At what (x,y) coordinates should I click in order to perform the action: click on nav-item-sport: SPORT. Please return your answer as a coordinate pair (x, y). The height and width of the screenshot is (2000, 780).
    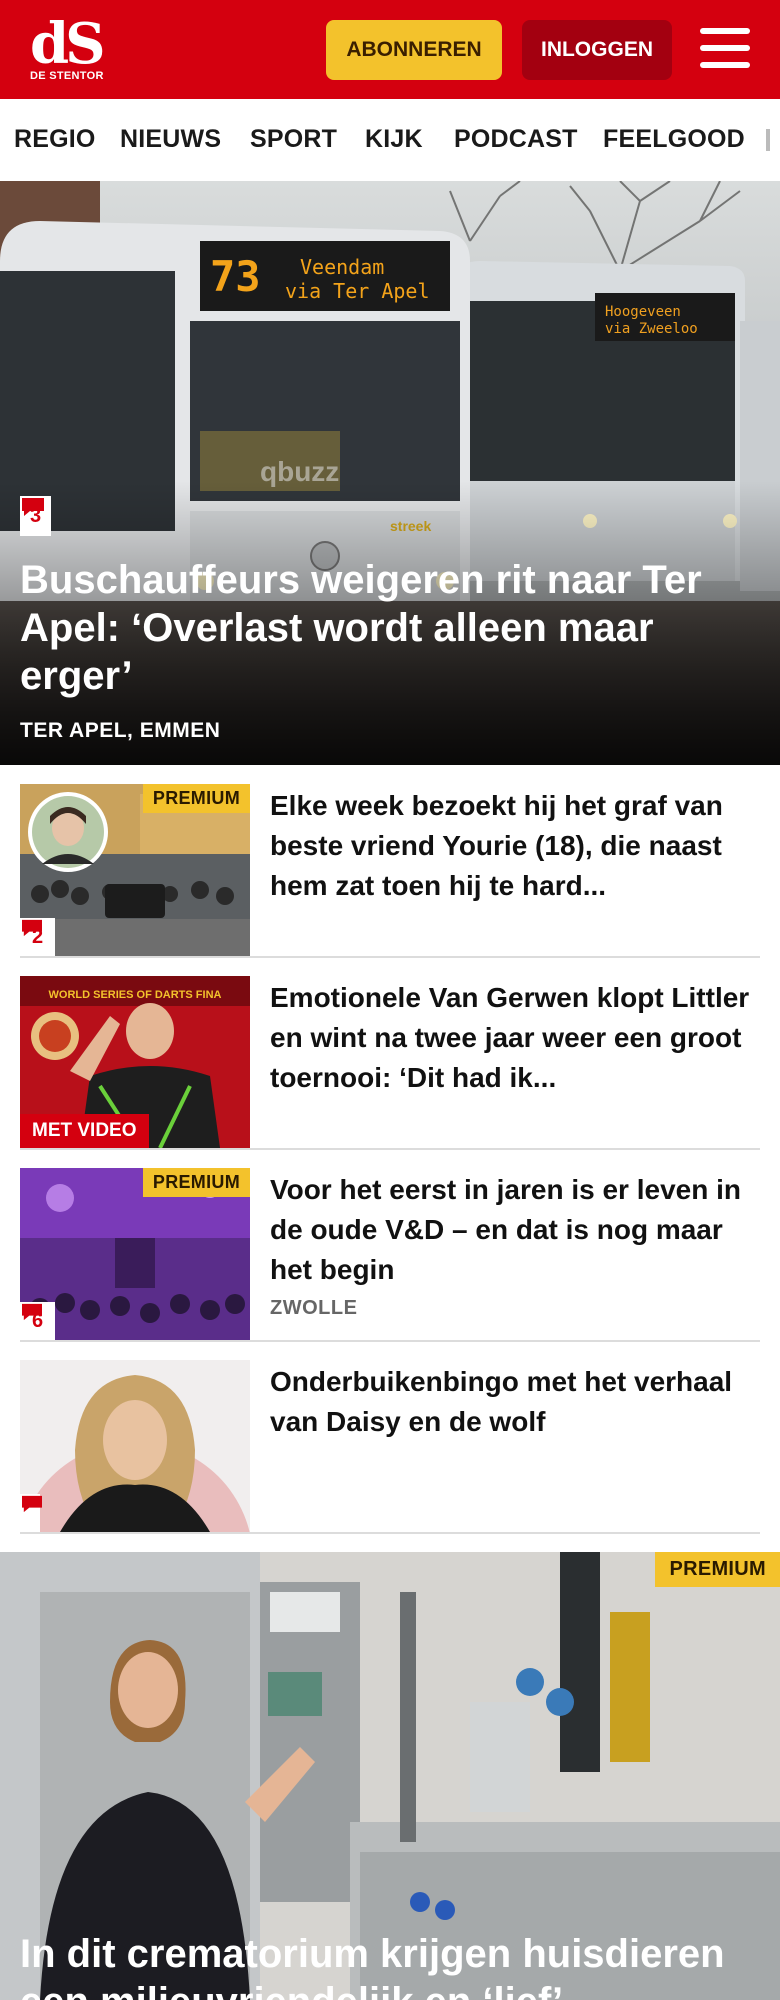
    Looking at the image, I should click on (293, 139).